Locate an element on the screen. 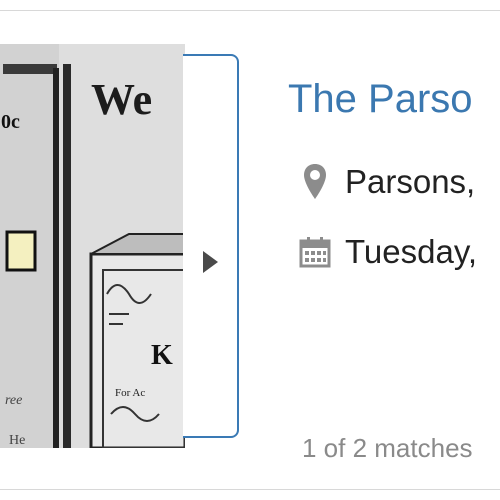 The width and height of the screenshot is (500, 500). thumb-ree-text: ree is located at coordinates (13, 400).